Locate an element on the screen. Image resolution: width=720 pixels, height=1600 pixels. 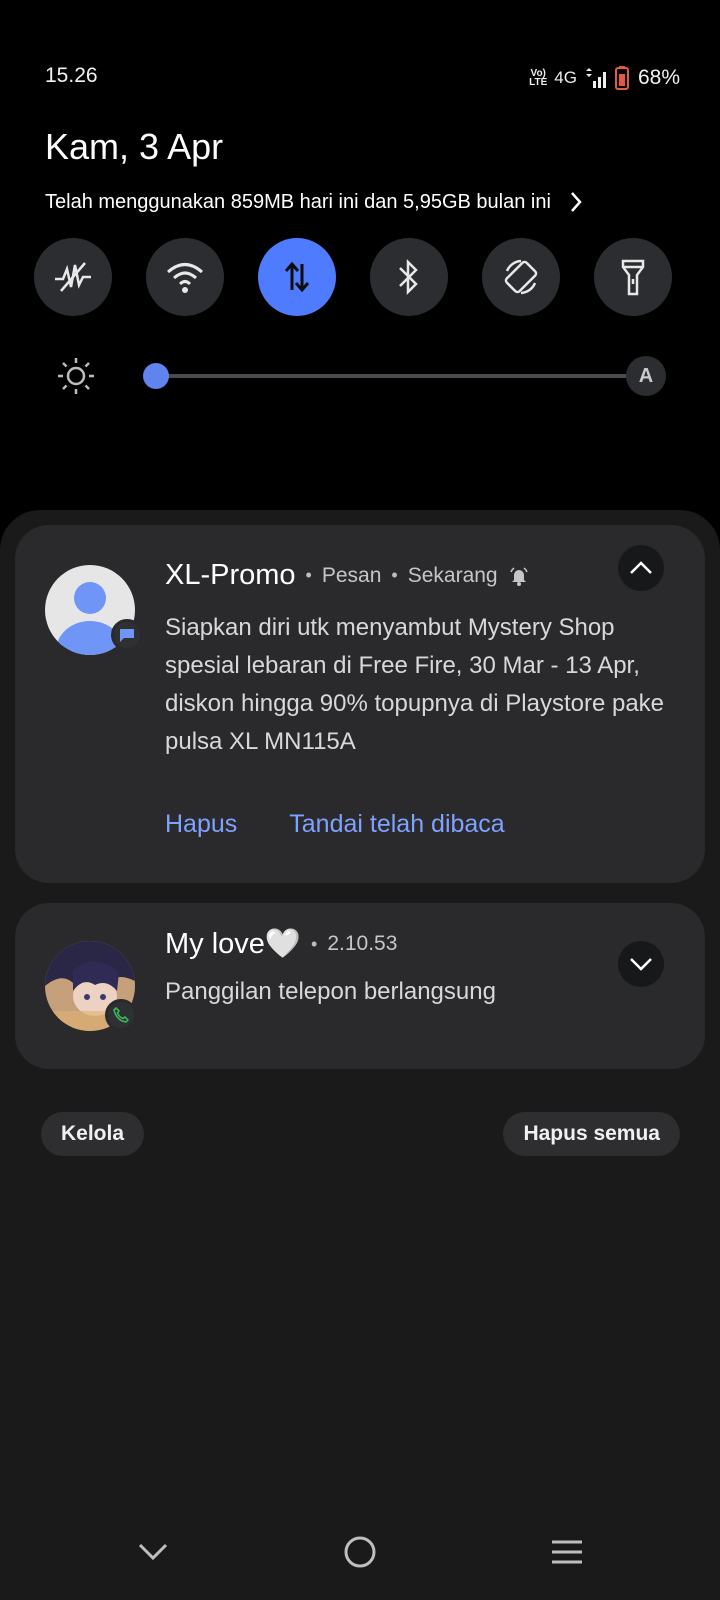
toggle-mobile-data is located at coordinates (297, 277).